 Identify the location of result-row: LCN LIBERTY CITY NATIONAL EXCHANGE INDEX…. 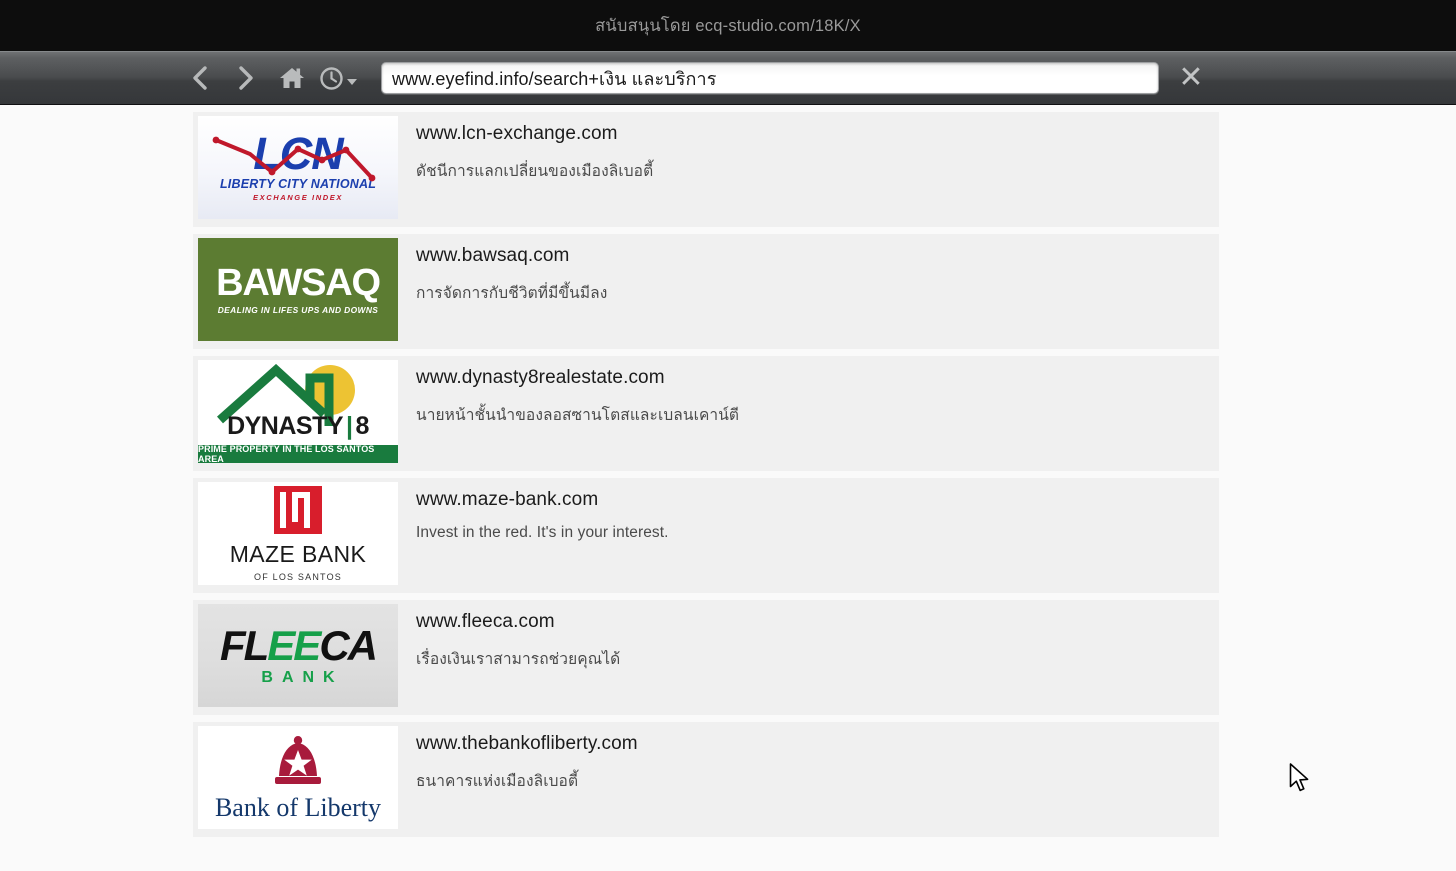
(706, 169).